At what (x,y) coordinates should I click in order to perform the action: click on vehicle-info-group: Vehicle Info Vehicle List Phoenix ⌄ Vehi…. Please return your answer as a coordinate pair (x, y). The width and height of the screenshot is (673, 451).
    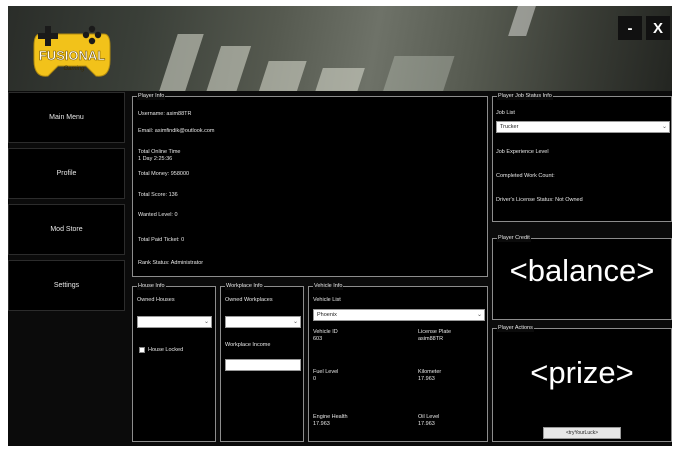
    Looking at the image, I should click on (398, 362).